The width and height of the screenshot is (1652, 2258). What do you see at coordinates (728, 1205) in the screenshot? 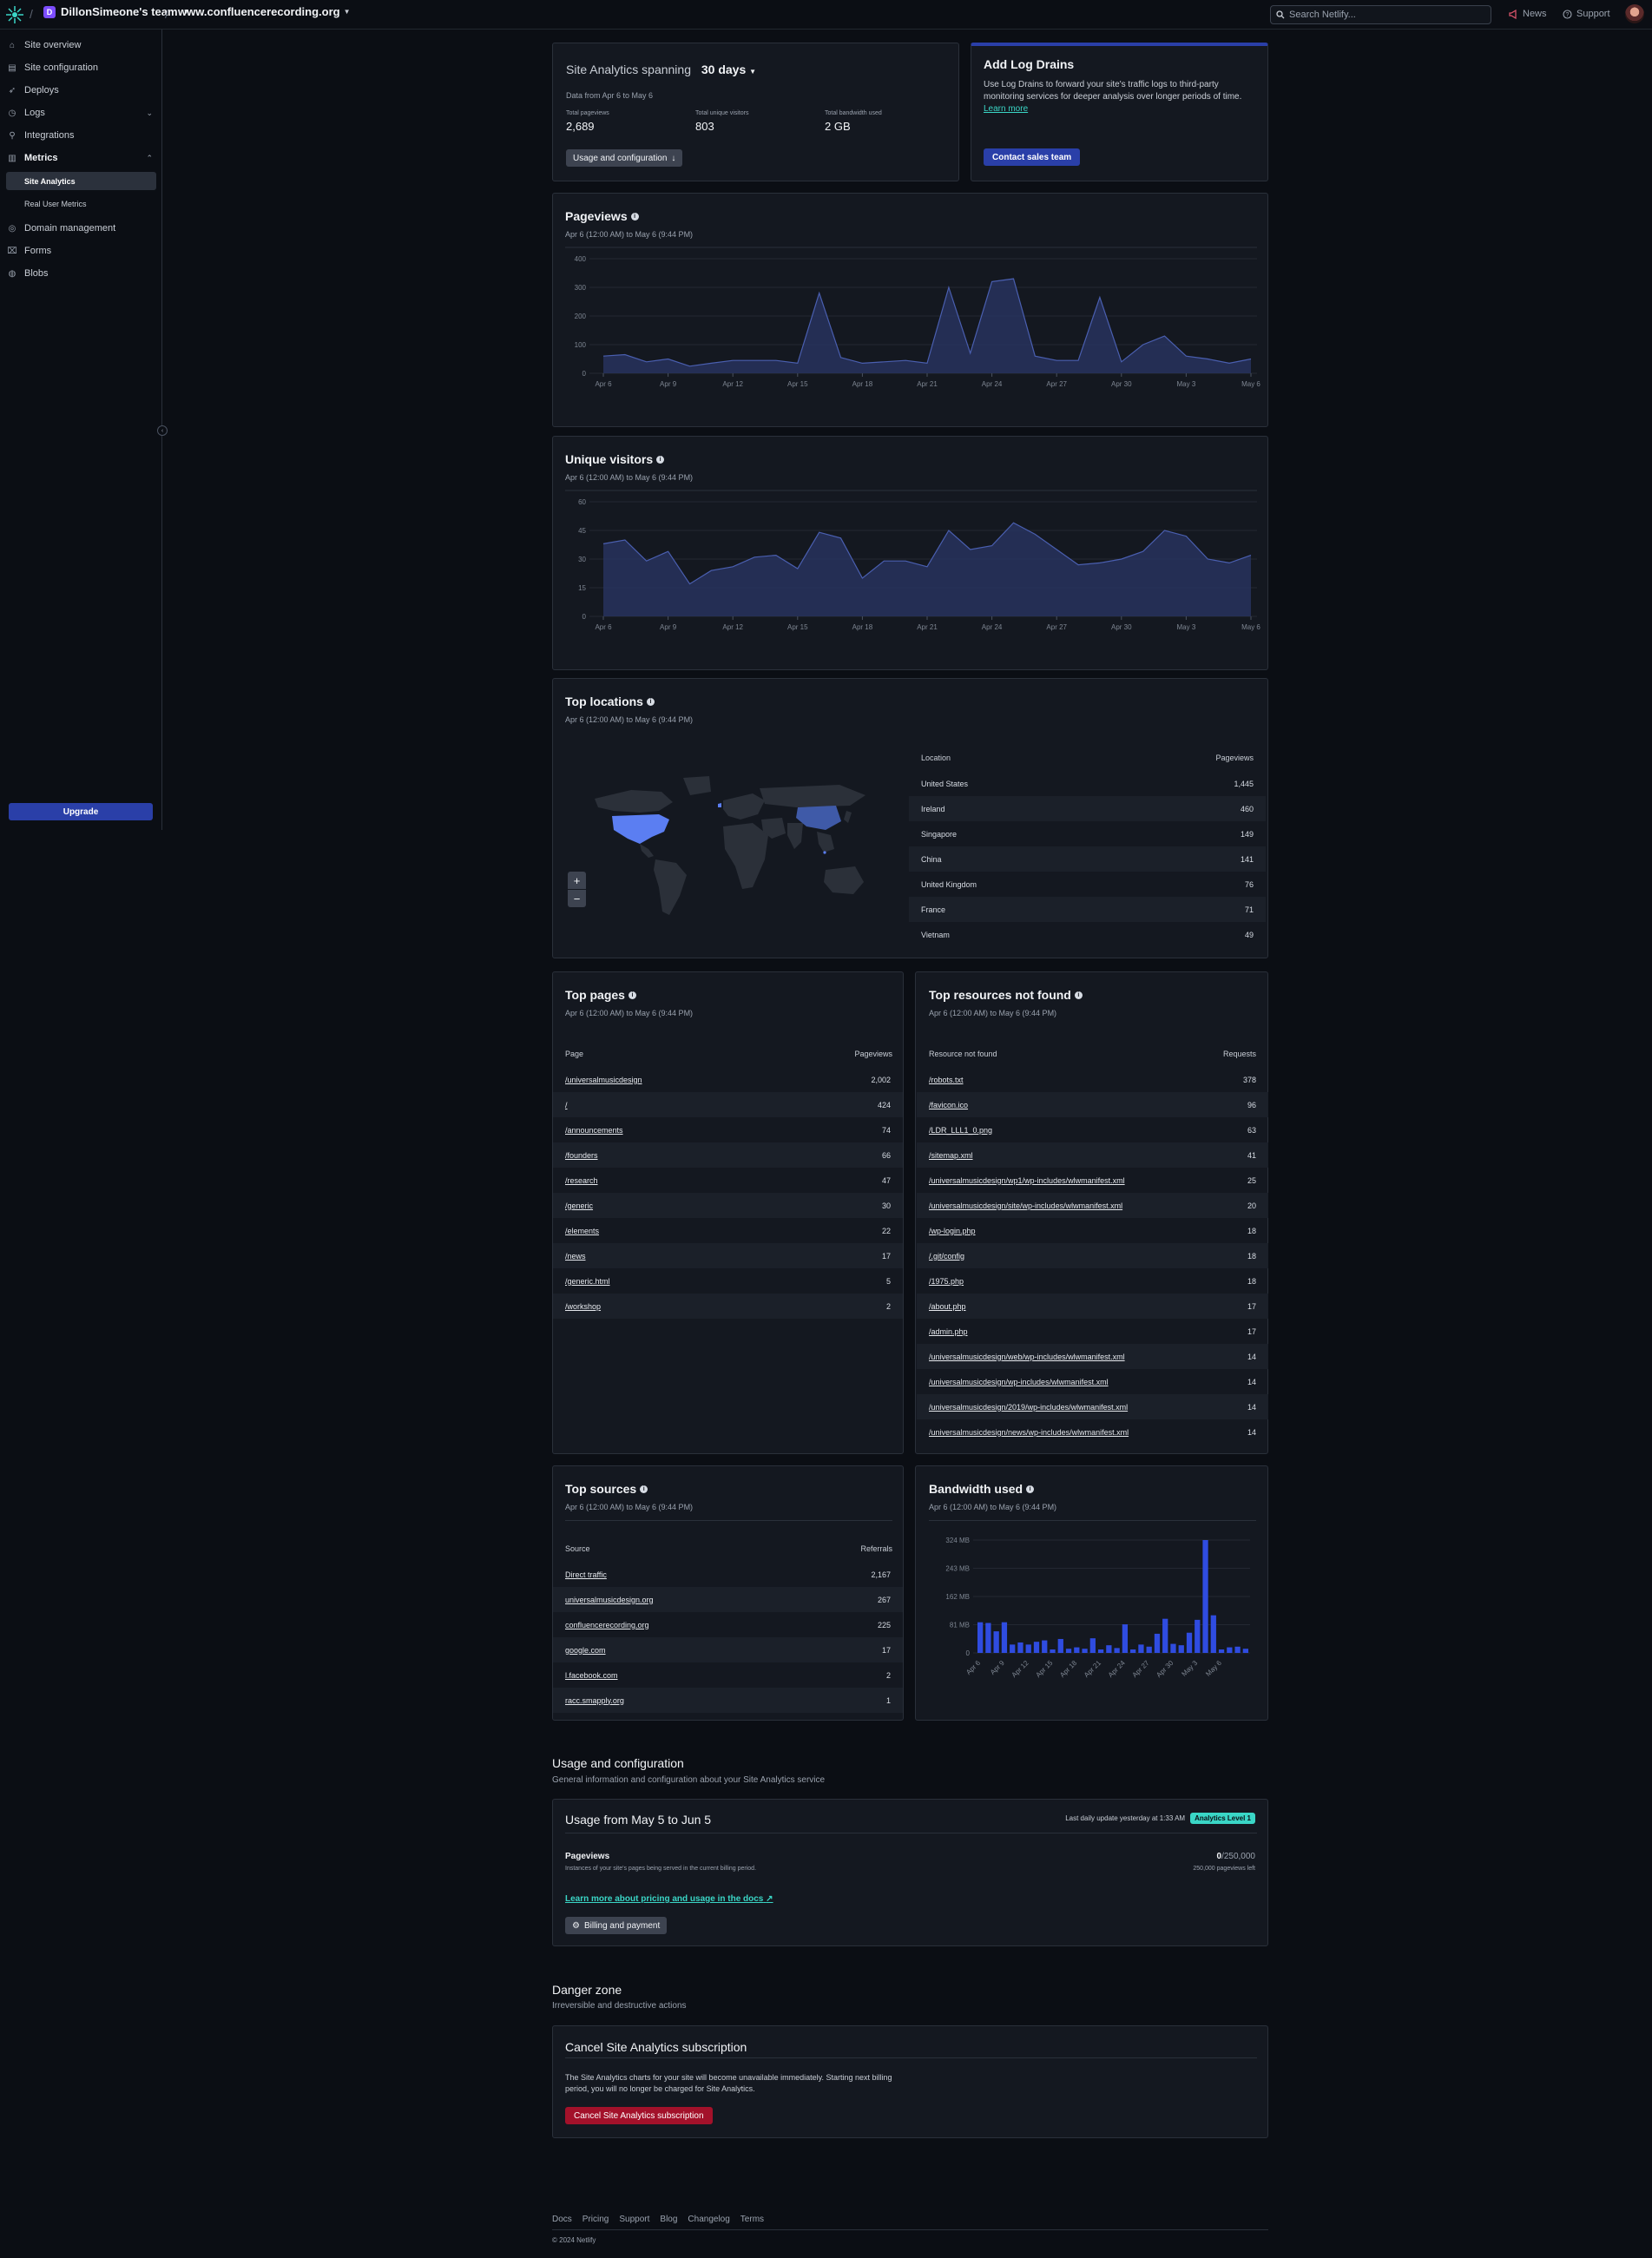
I see `page-row: /generic 30` at bounding box center [728, 1205].